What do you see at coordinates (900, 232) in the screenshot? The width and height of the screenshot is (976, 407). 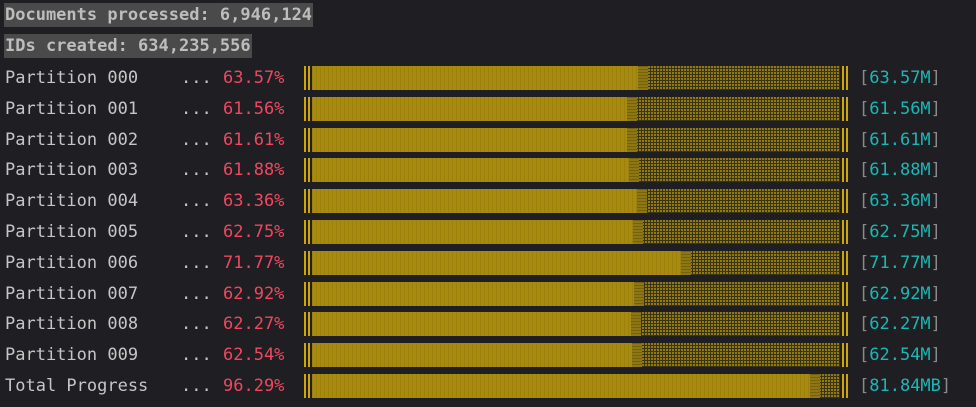 I see `row-count: [62.75M]` at bounding box center [900, 232].